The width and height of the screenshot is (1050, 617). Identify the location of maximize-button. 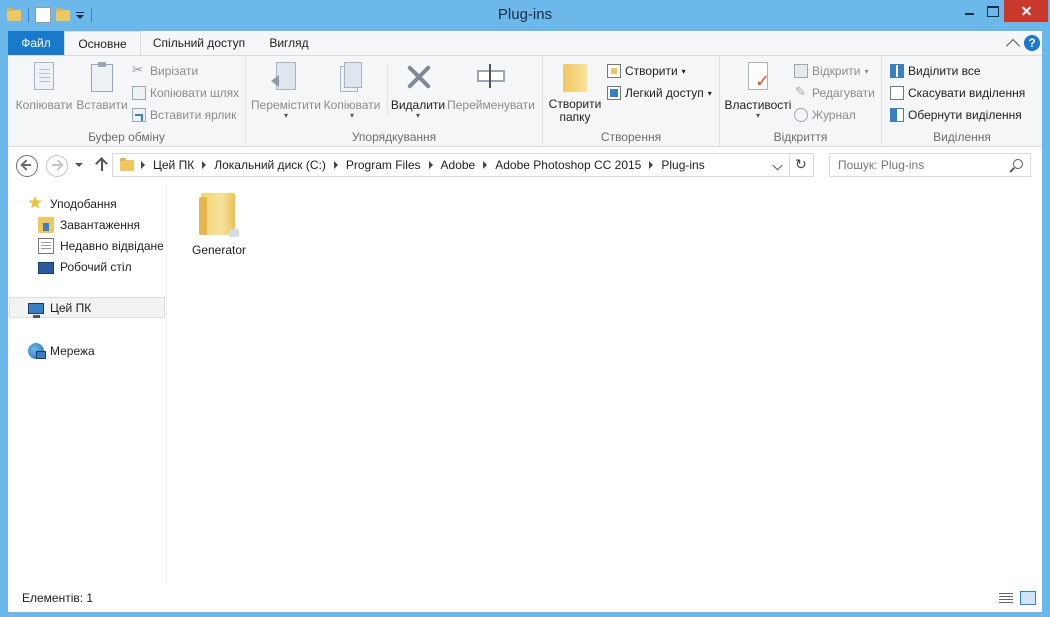
(993, 11).